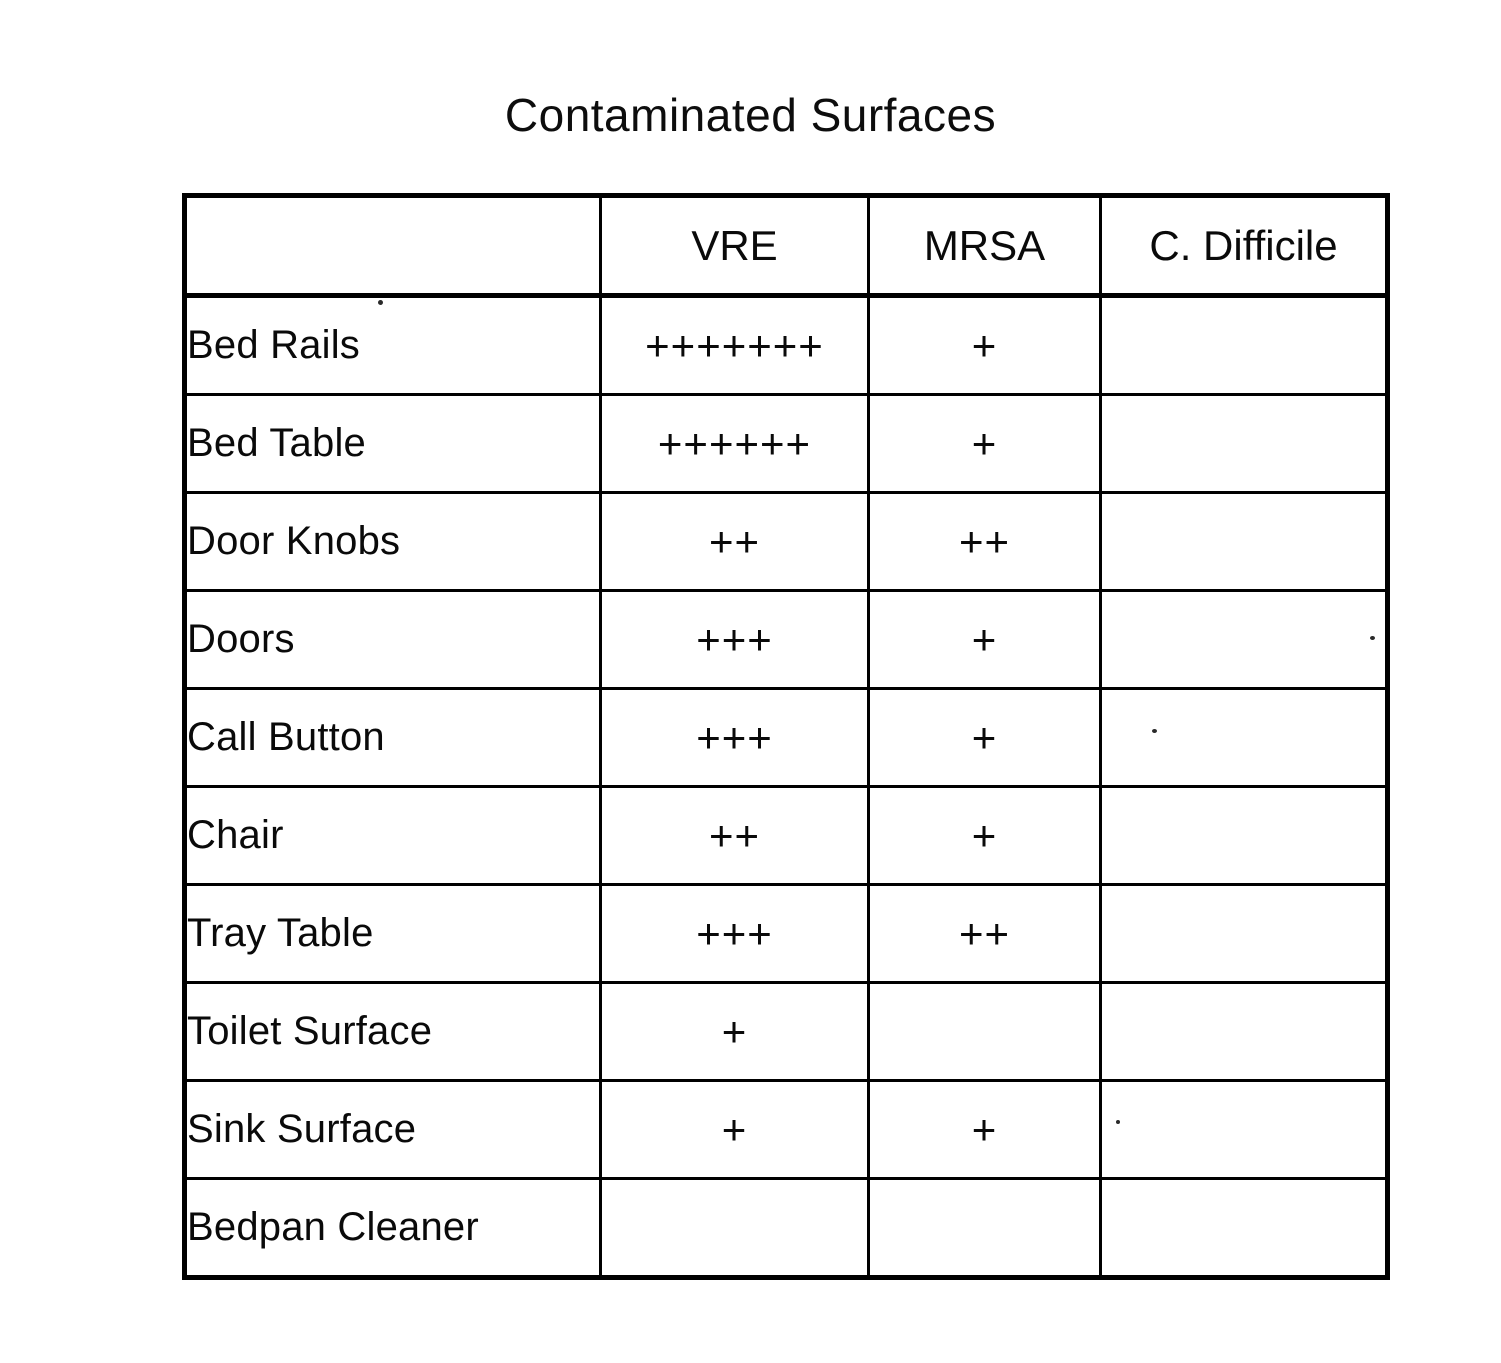 The image size is (1501, 1363). What do you see at coordinates (392, 639) in the screenshot?
I see `row-label-cell: Doors` at bounding box center [392, 639].